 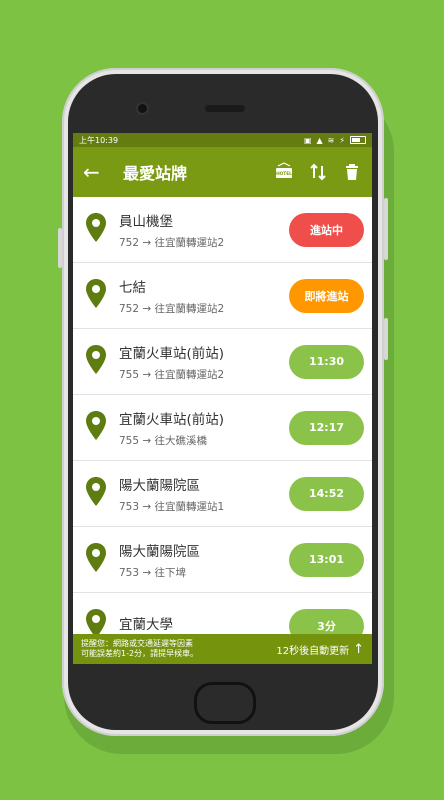 What do you see at coordinates (352, 172) in the screenshot?
I see `trash-icon` at bounding box center [352, 172].